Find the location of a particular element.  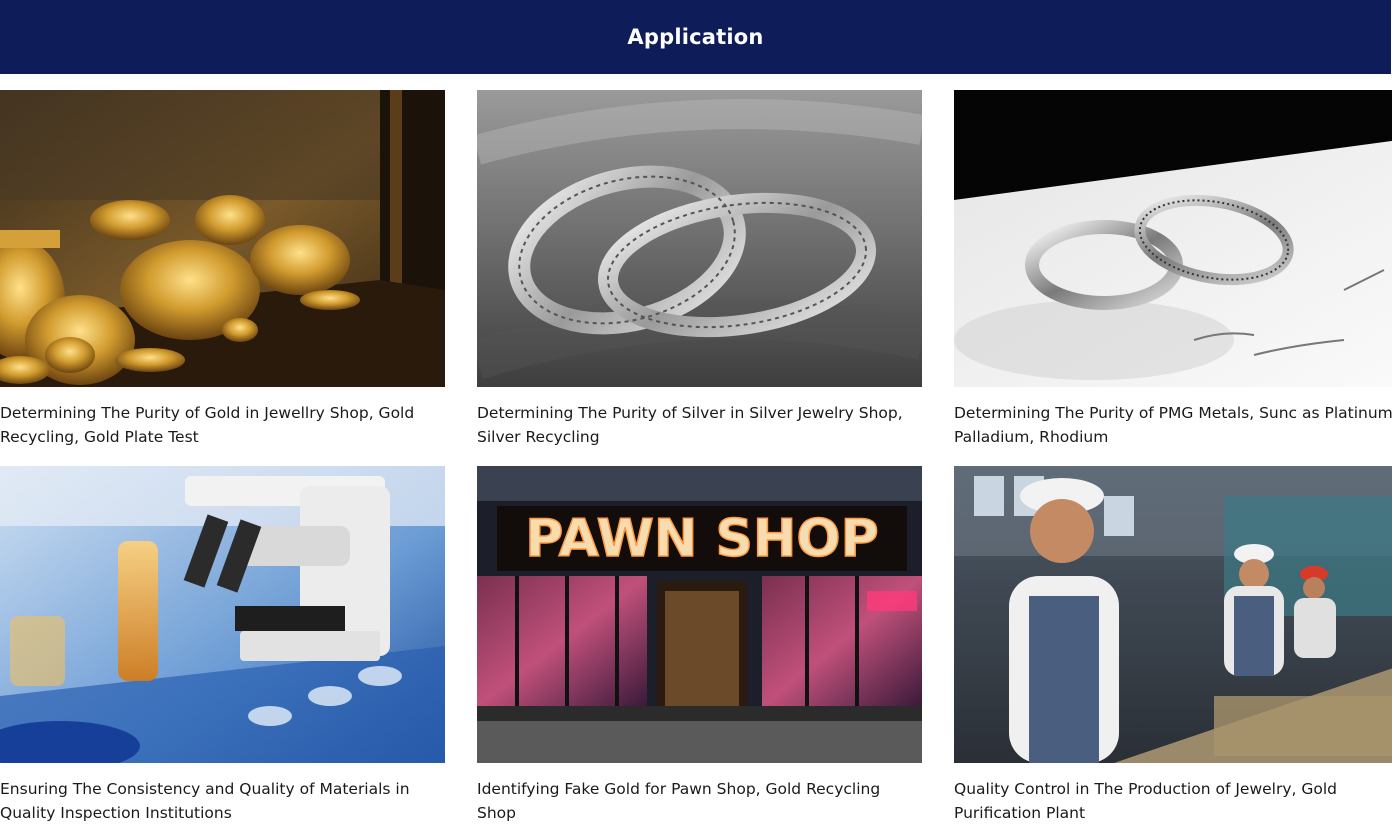

silver-bracelets-image is located at coordinates (699, 238).